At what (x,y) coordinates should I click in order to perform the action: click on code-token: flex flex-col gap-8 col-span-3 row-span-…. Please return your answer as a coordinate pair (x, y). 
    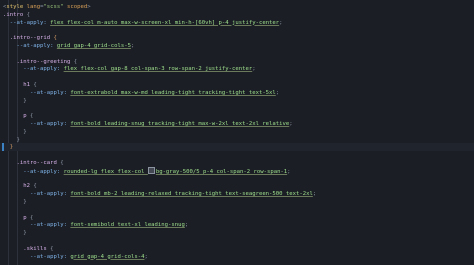
    Looking at the image, I should click on (158, 69).